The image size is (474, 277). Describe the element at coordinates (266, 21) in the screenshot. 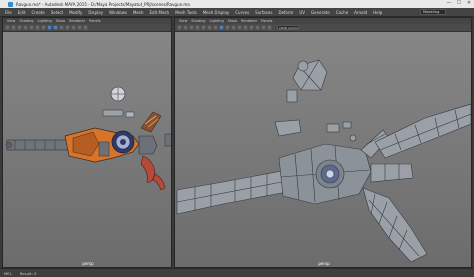

I see `right-menu-panels: Panels` at that location.